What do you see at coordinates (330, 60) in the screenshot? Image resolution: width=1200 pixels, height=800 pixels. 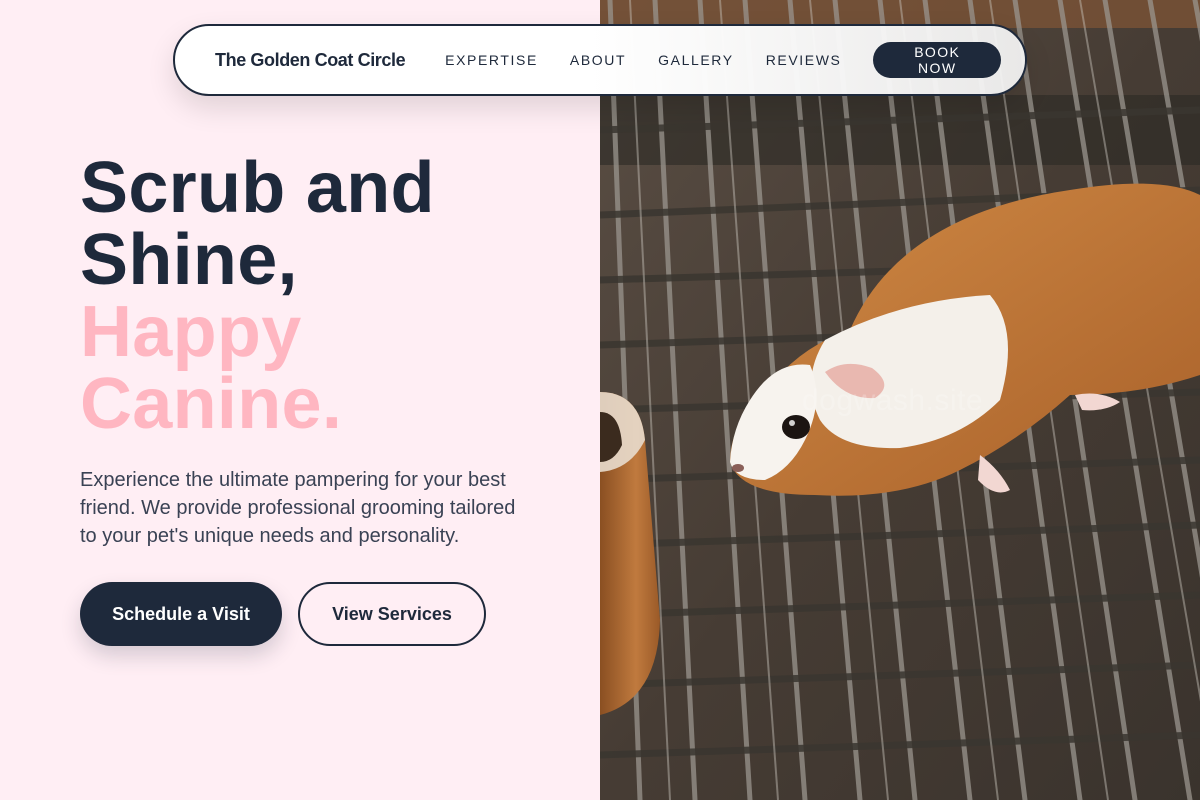 I see `brand-logo-text: The Golden Coat Circle` at bounding box center [330, 60].